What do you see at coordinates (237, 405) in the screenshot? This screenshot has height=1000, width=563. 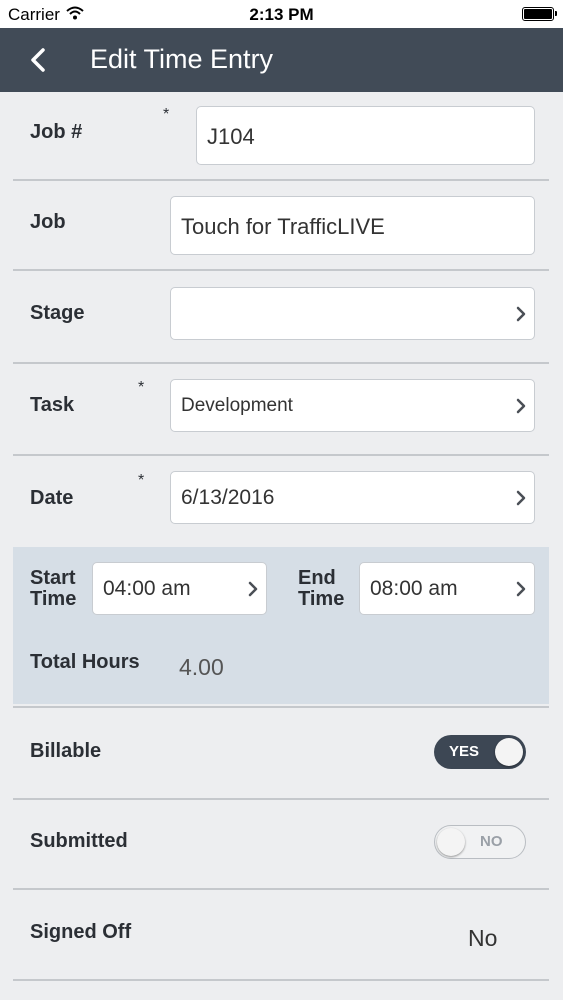 I see `task-value: Development` at bounding box center [237, 405].